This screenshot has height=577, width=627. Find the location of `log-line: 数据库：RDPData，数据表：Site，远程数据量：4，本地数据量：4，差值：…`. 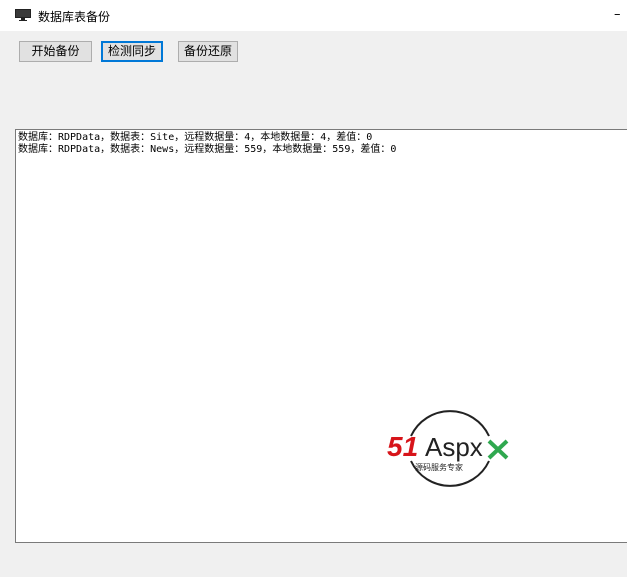

log-line: 数据库：RDPData，数据表：Site，远程数据量：4，本地数据量：4，差值：… is located at coordinates (195, 137).